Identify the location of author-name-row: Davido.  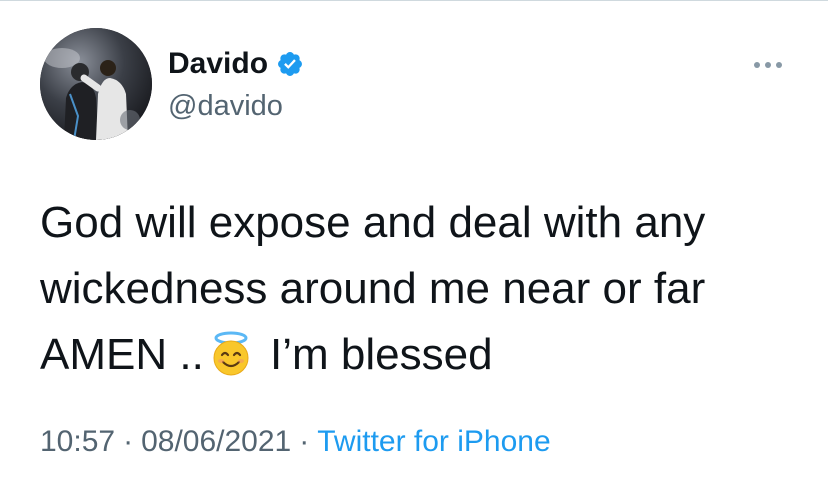
(236, 64).